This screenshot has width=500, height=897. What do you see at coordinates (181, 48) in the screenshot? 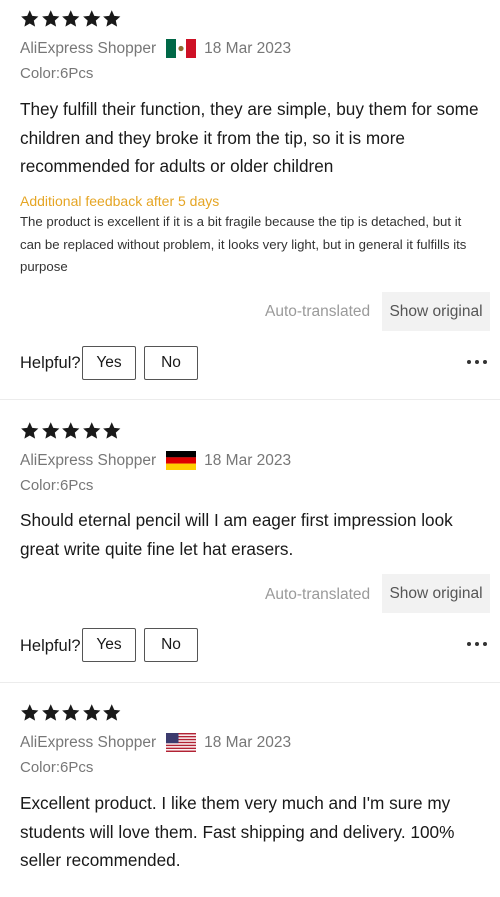
I see `mexico-flag-icon` at bounding box center [181, 48].